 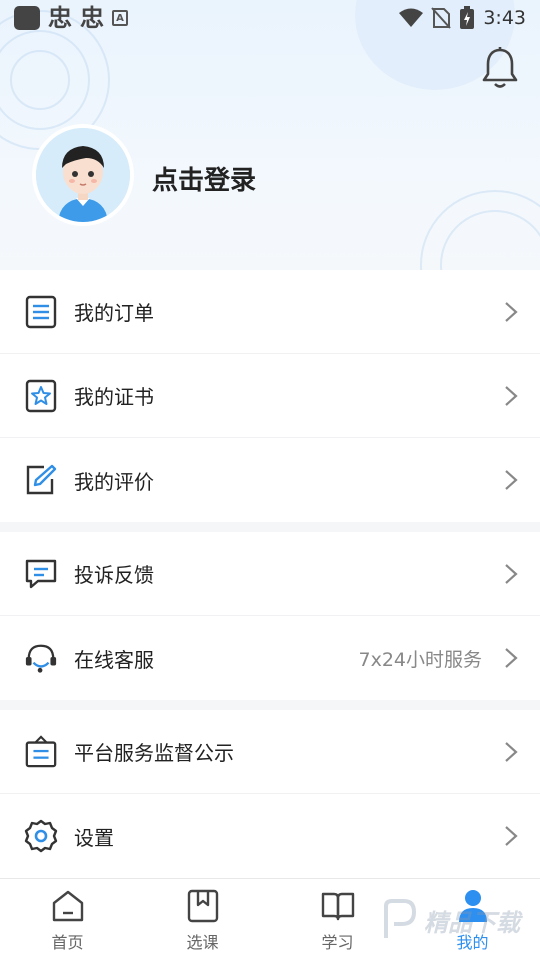 I want to click on service-hours-text: 7x24小时服务, so click(x=420, y=659).